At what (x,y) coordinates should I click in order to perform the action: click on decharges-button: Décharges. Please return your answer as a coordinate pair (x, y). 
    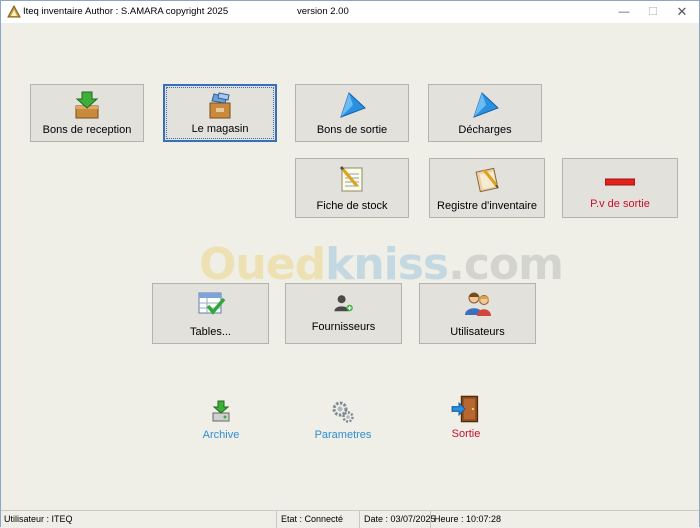
    Looking at the image, I should click on (485, 113).